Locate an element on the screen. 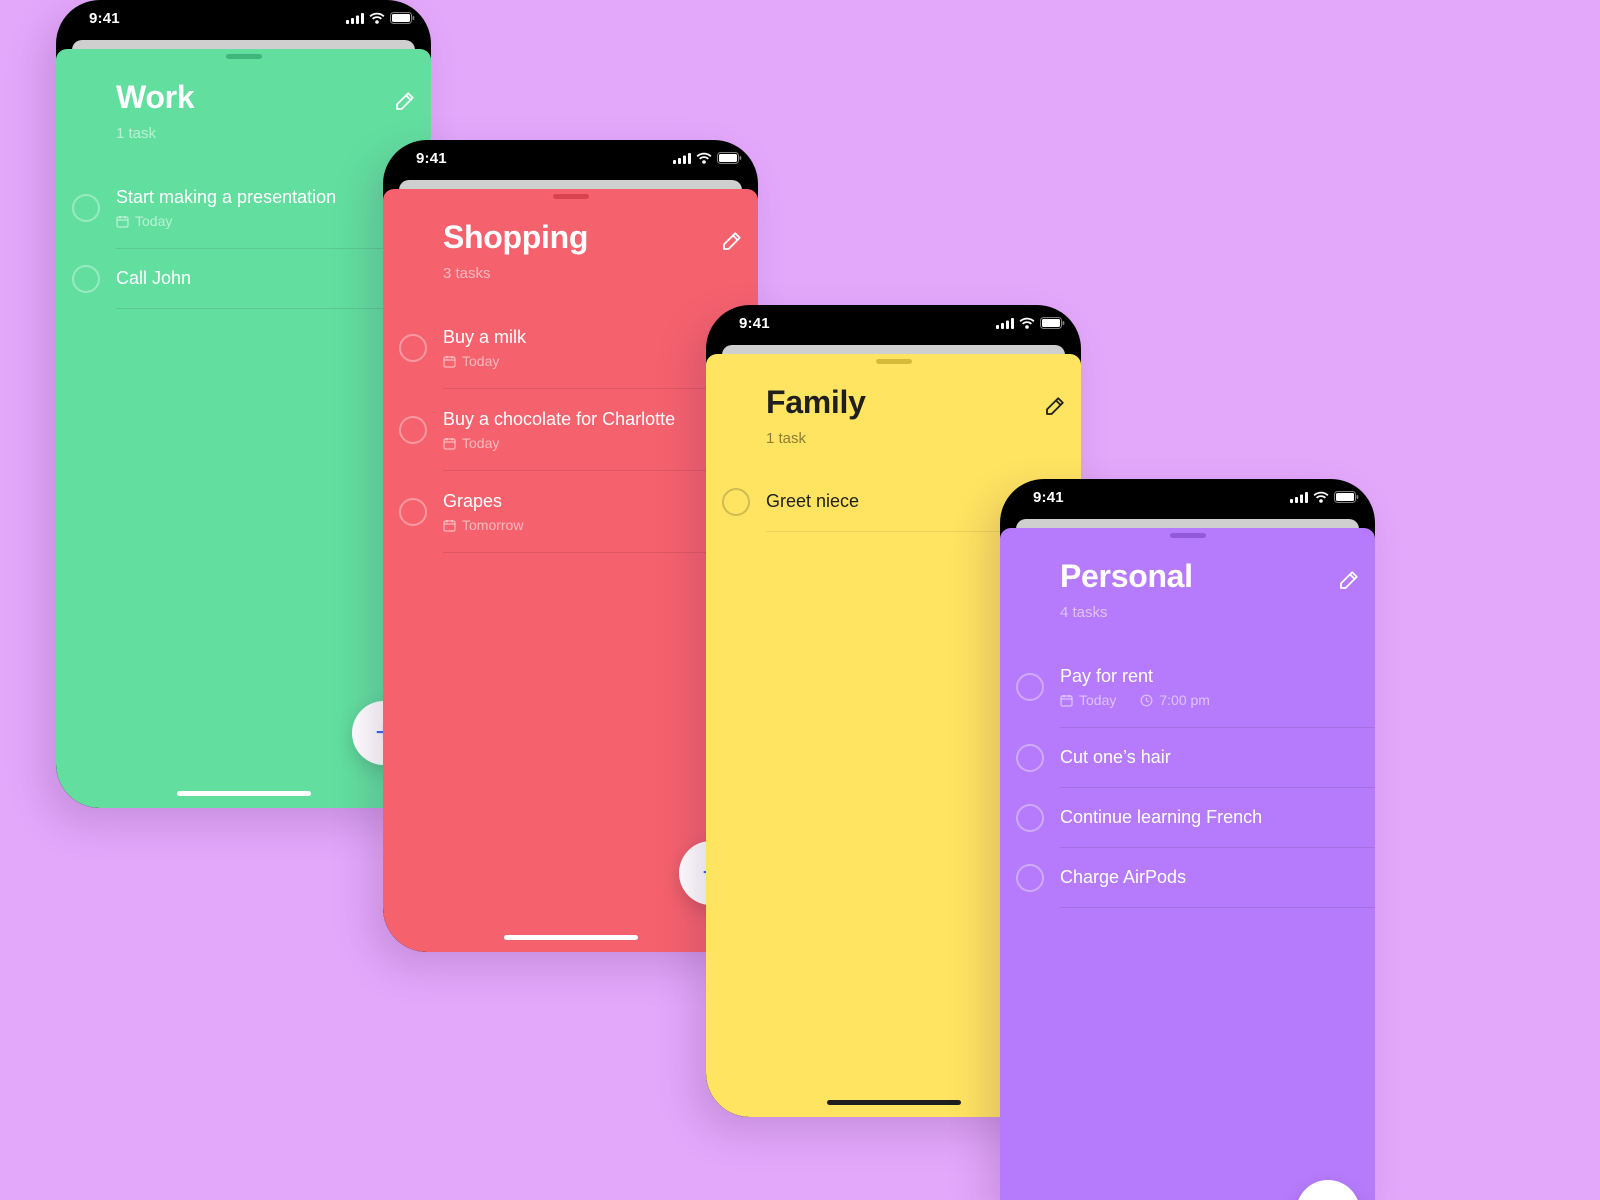  list-item: Buy a milk Today is located at coordinates (570, 348).